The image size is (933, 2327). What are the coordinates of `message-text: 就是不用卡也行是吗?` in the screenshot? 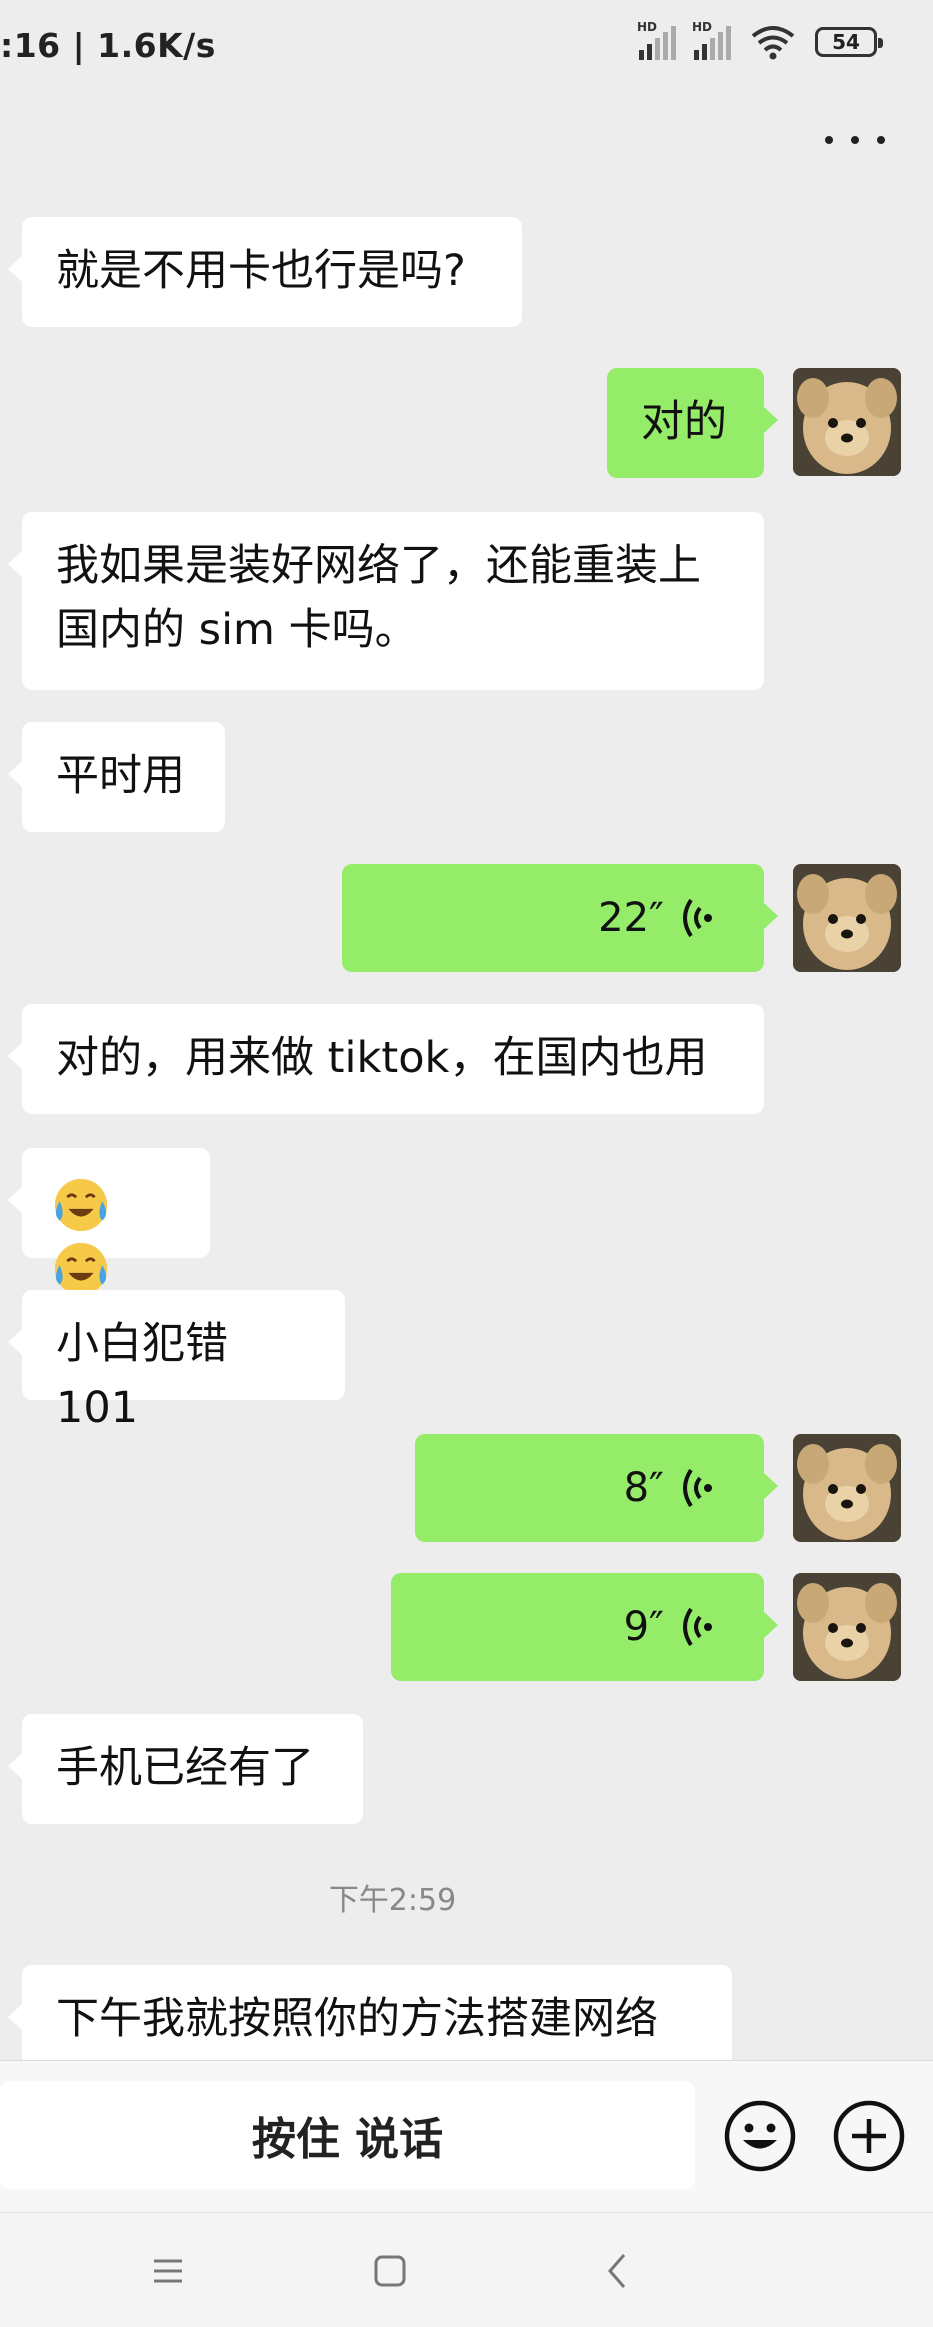 It's located at (261, 271).